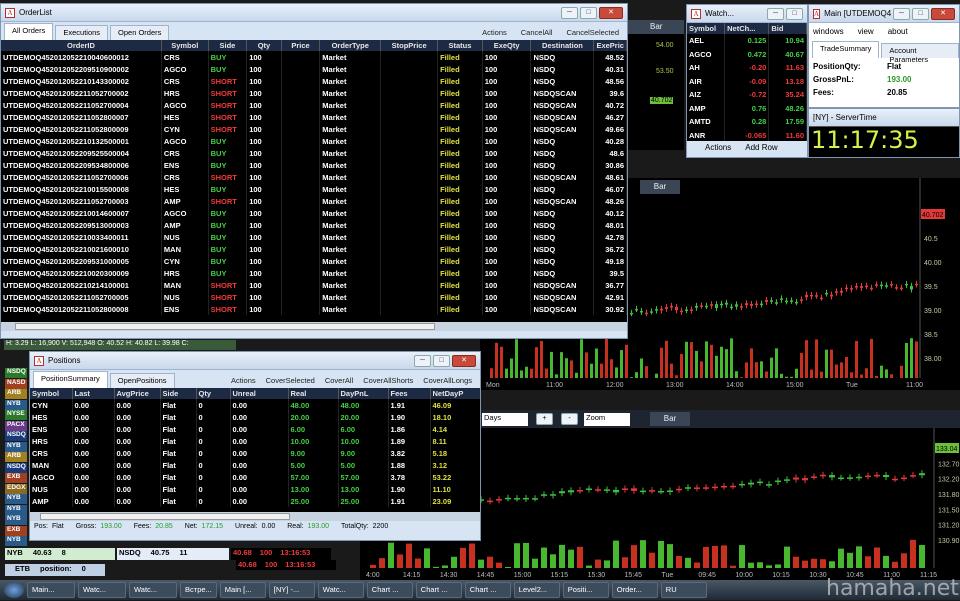  Describe the element at coordinates (761, 147) in the screenshot. I see `watch-add-row-button: Add Row` at that location.